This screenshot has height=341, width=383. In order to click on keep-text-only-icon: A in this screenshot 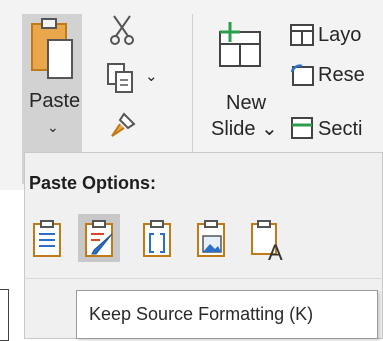, I will do `click(267, 241)`.